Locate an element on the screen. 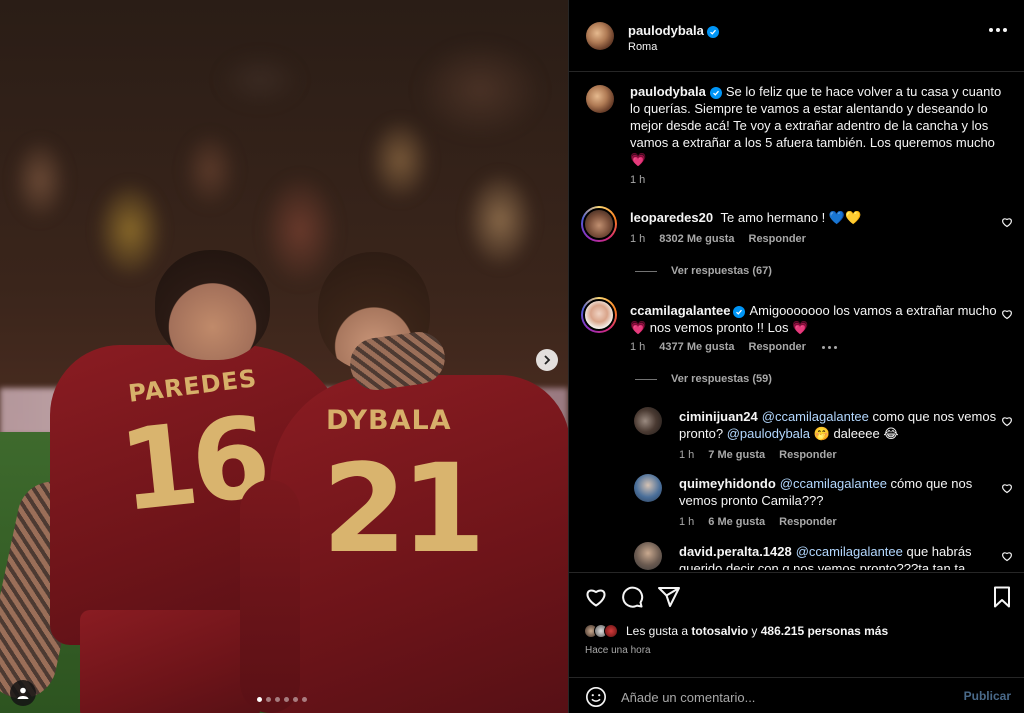 This screenshot has height=713, width=1024. save-bookmark-icon is located at coordinates (1002, 597).